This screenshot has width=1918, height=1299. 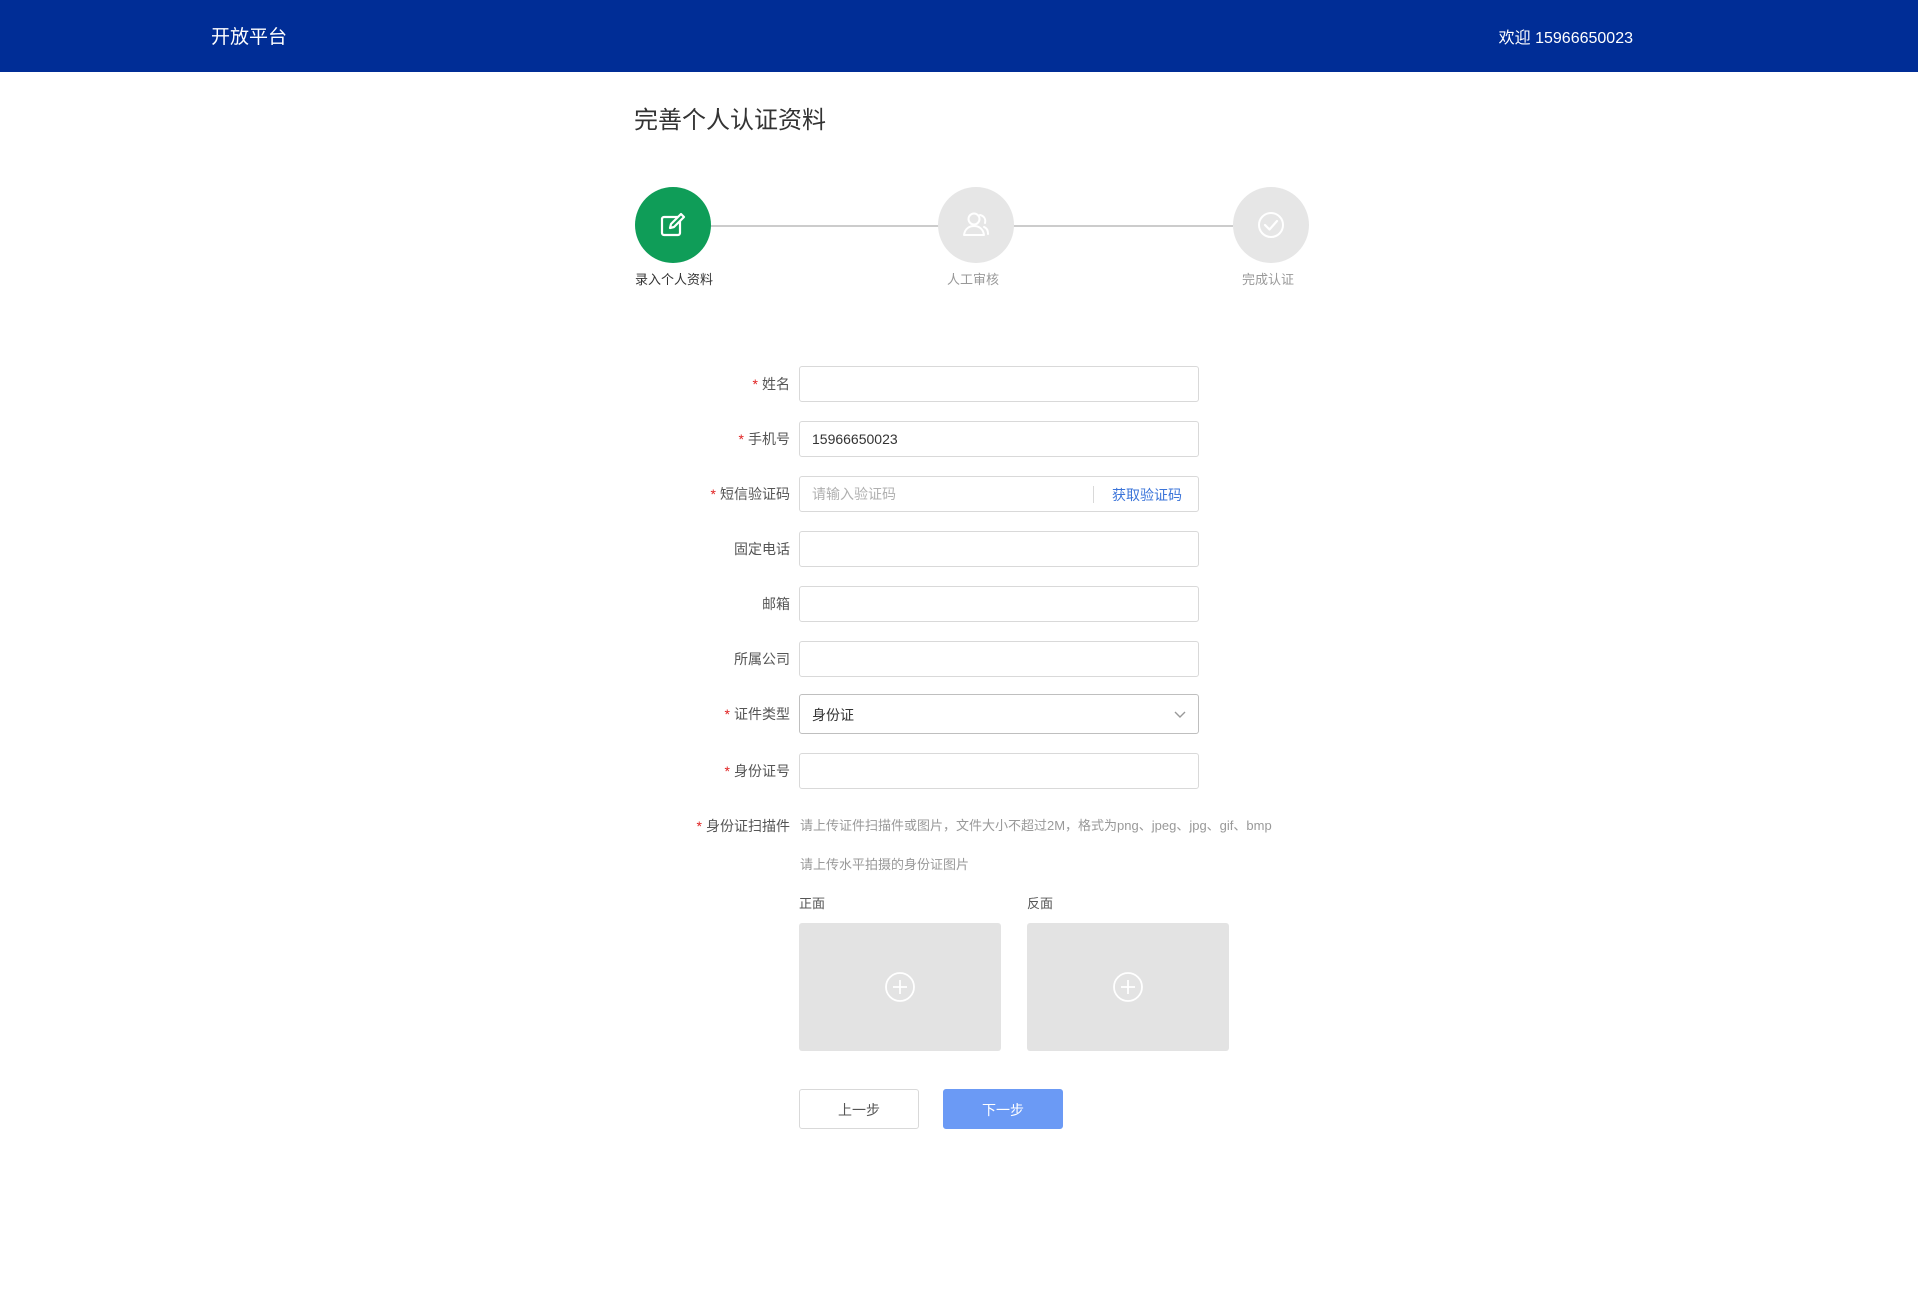 I want to click on step-3-label: 完成认证, so click(x=1268, y=279).